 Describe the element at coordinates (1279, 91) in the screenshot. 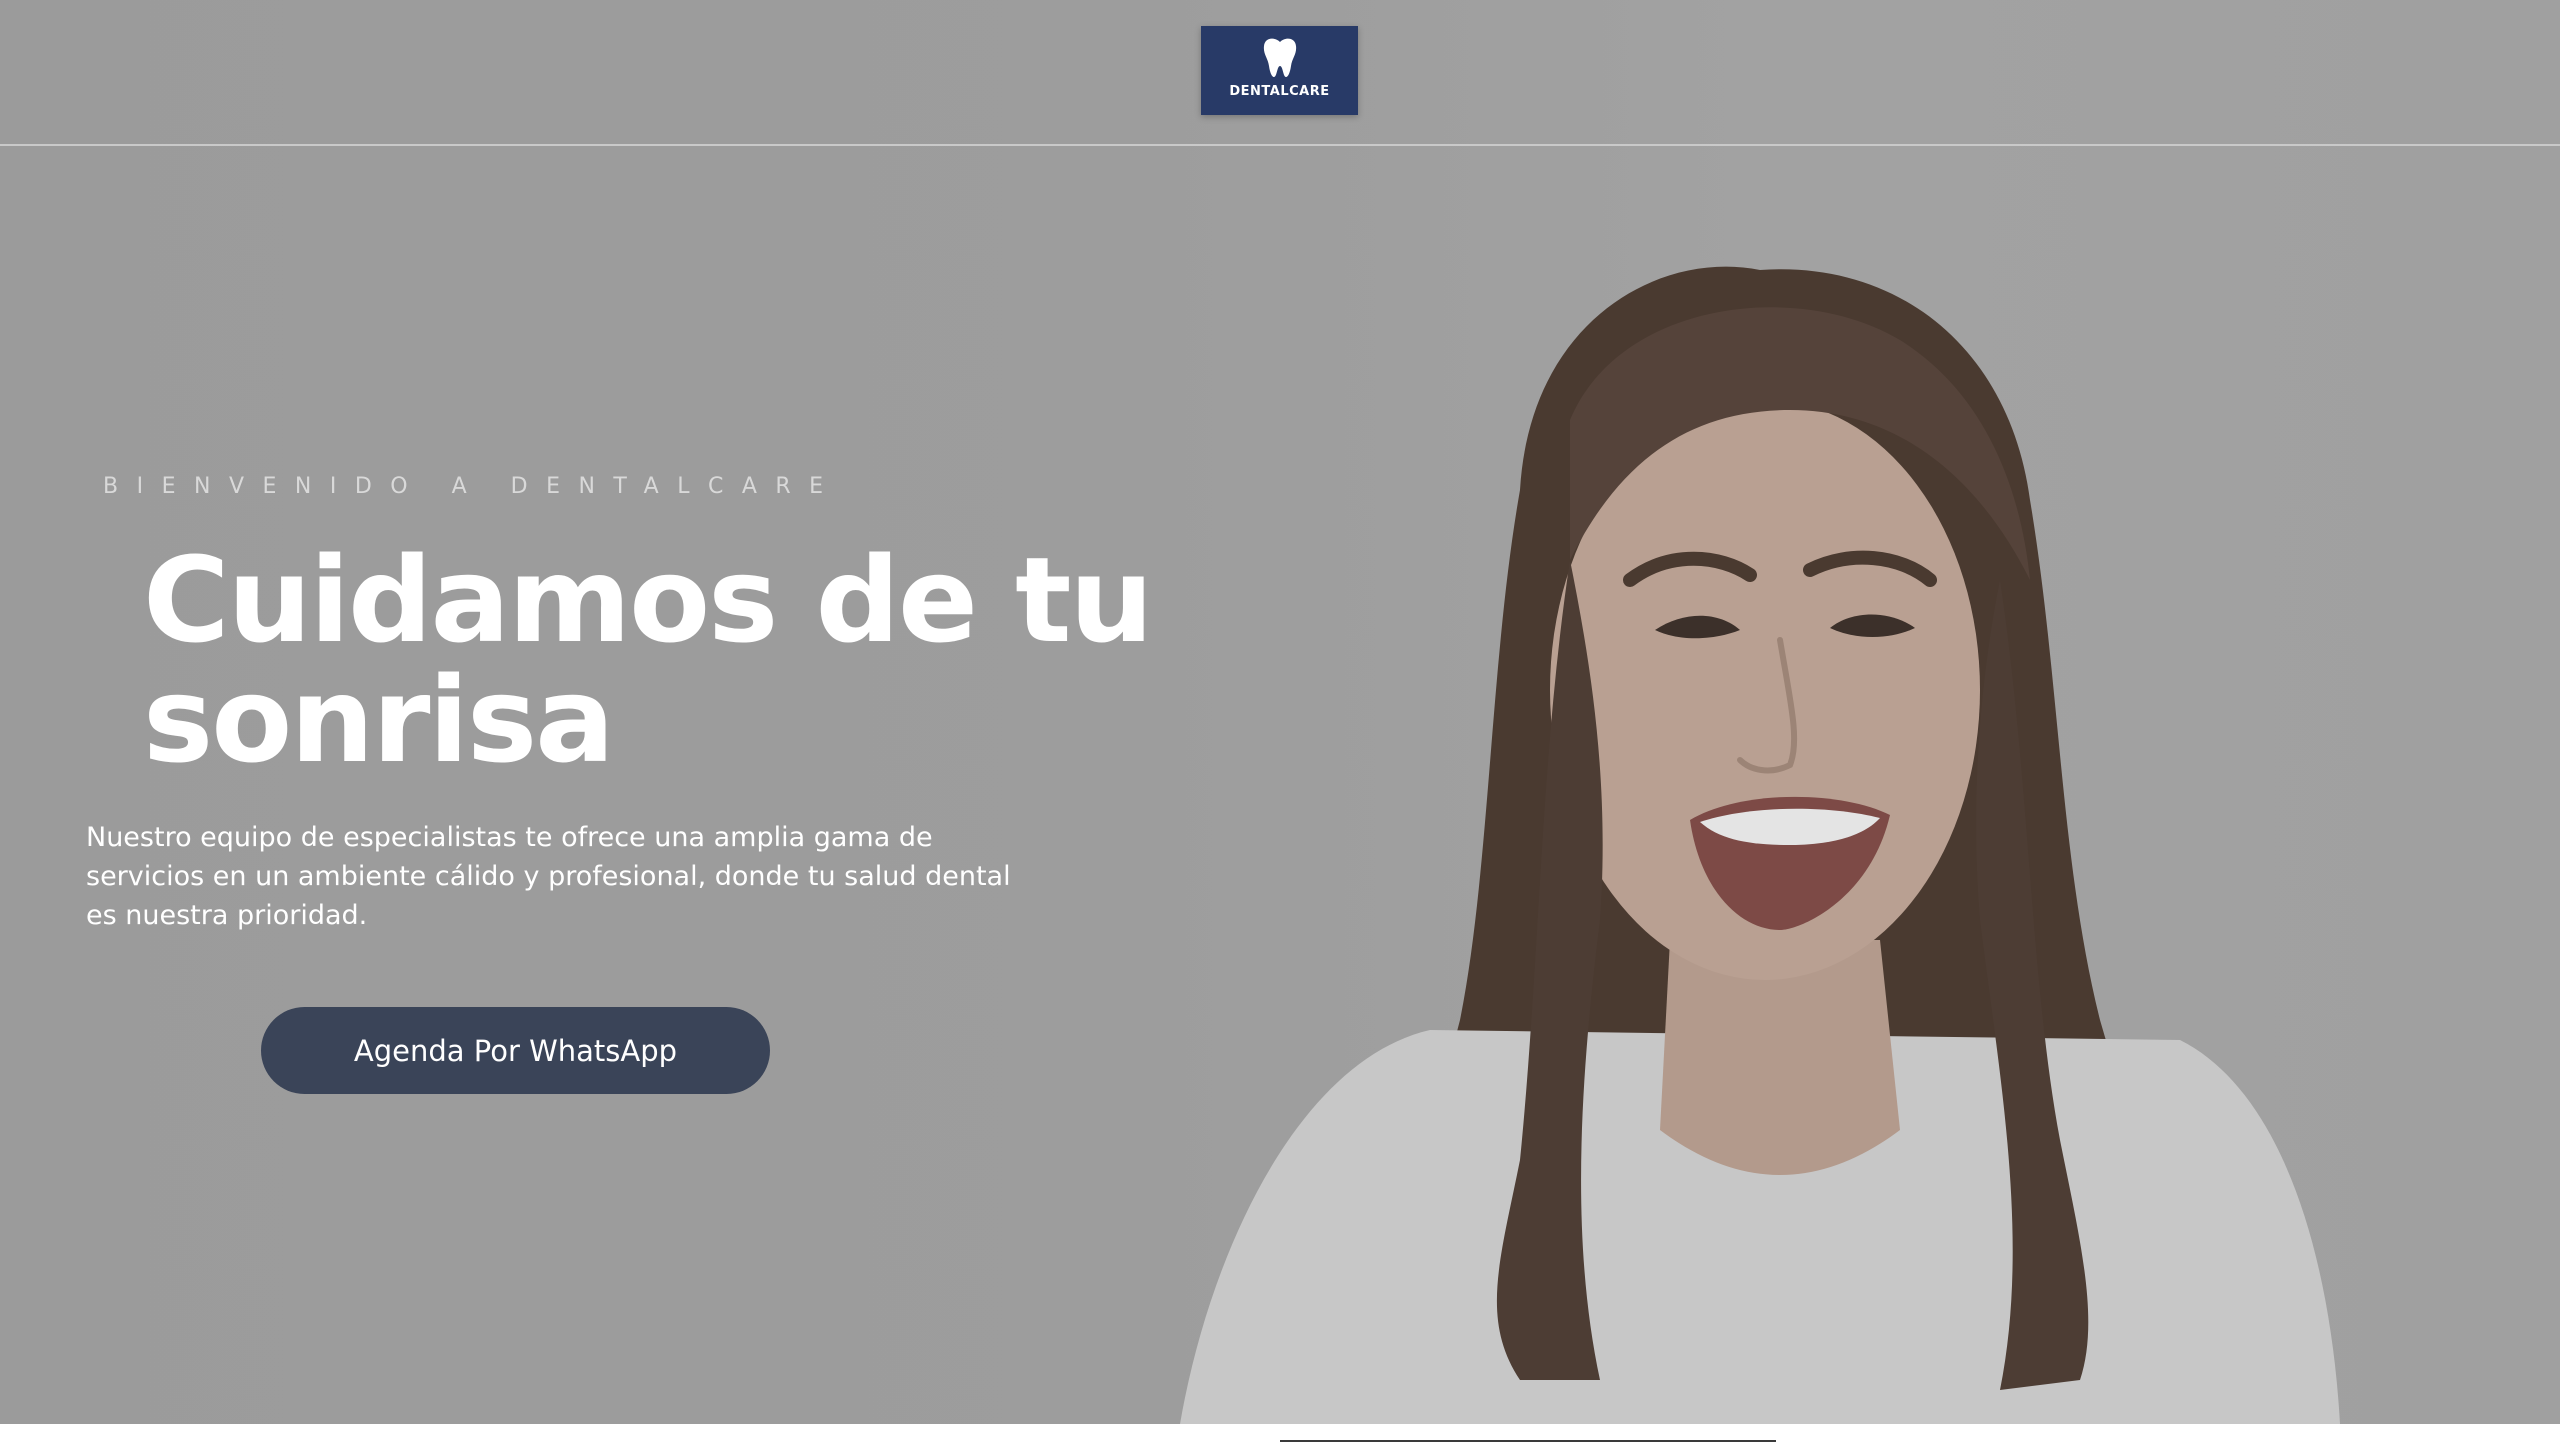

I see `logo-text: DENTALCARE` at that location.